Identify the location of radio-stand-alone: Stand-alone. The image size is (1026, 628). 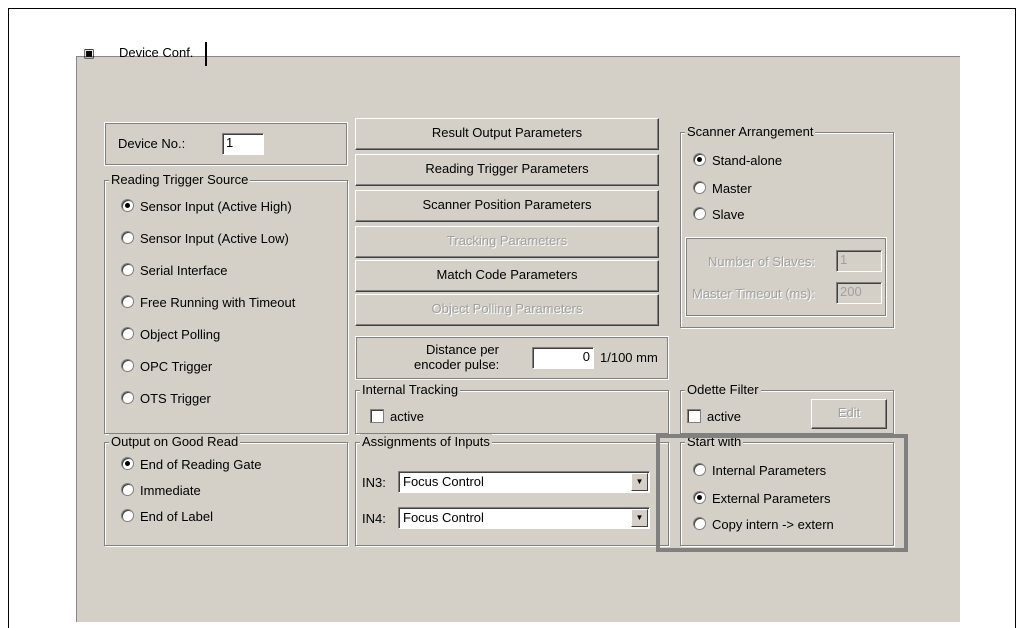
(737, 161).